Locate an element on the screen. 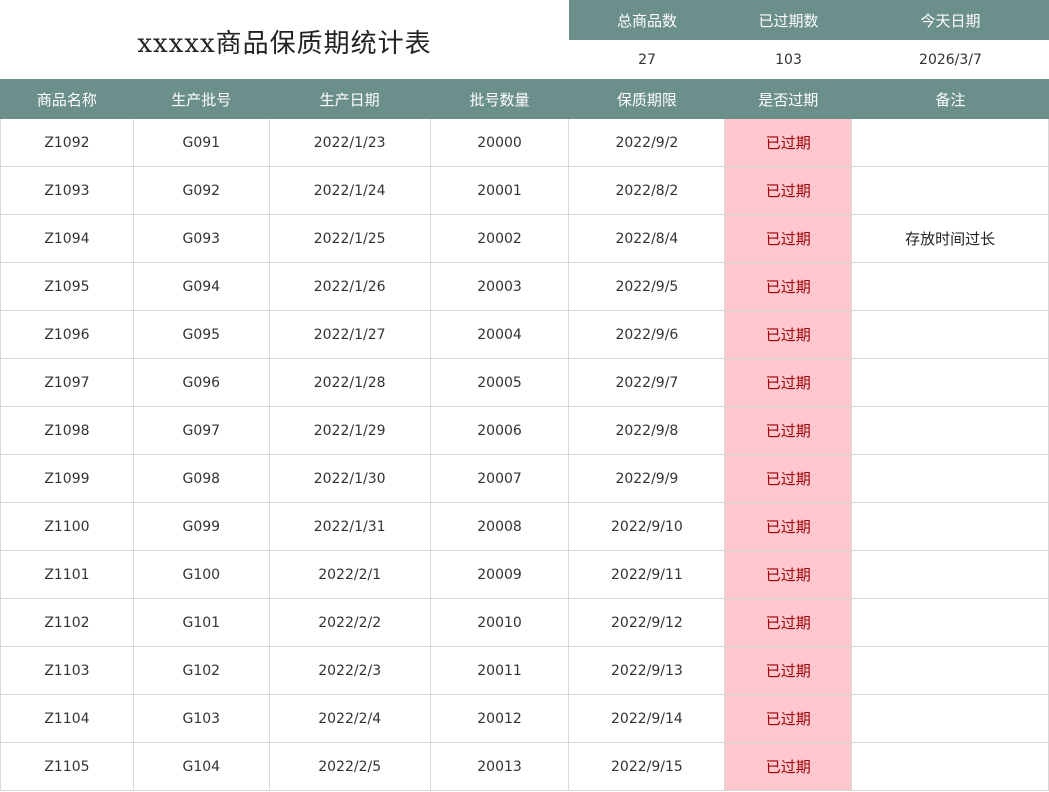 Image resolution: width=1049 pixels, height=792 pixels. batch-number-cell: G092 is located at coordinates (201, 190).